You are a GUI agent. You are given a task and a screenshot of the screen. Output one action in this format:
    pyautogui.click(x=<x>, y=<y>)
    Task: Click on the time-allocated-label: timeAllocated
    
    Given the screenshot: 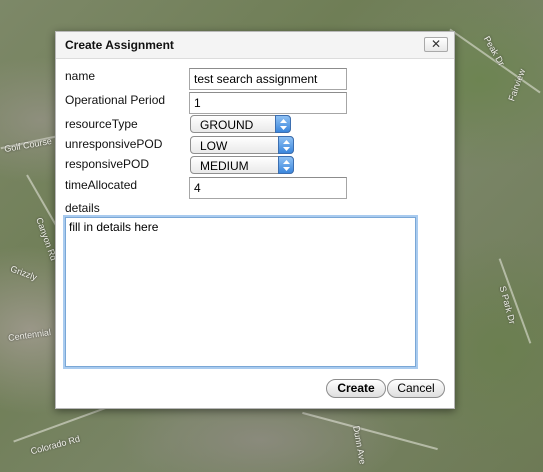 What is the action you would take?
    pyautogui.click(x=101, y=185)
    